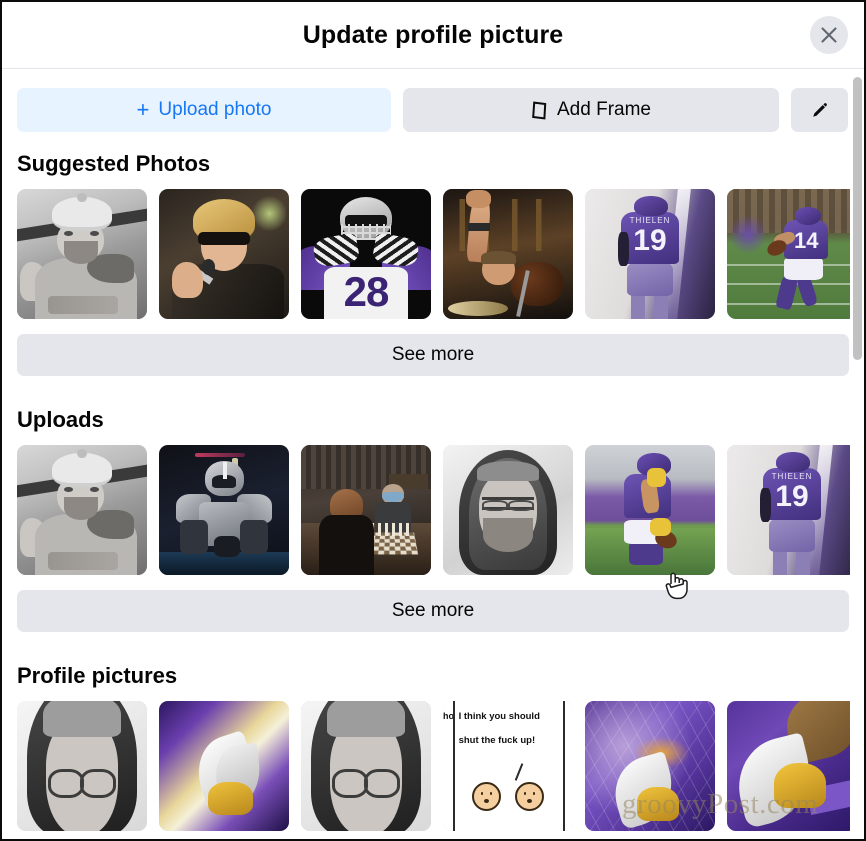 The height and width of the screenshot is (841, 866). I want to click on profilepic-glasses-face, so click(82, 766).